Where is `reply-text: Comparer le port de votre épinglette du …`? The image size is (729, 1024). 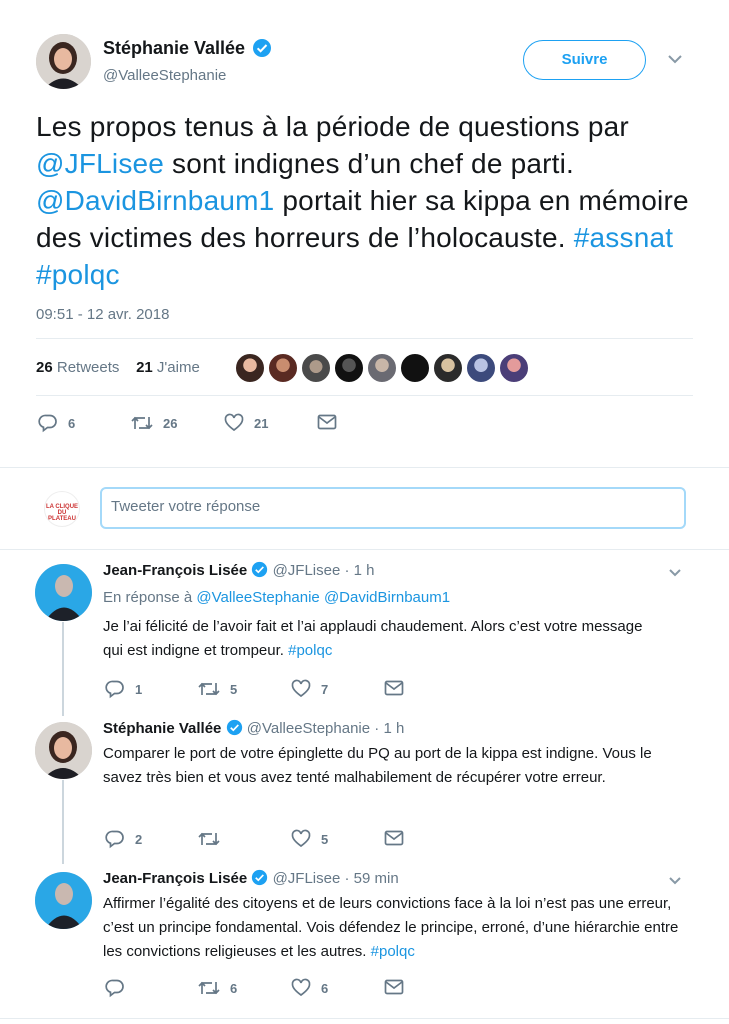
reply-text: Comparer le port de votre épinglette du … is located at coordinates (385, 766).